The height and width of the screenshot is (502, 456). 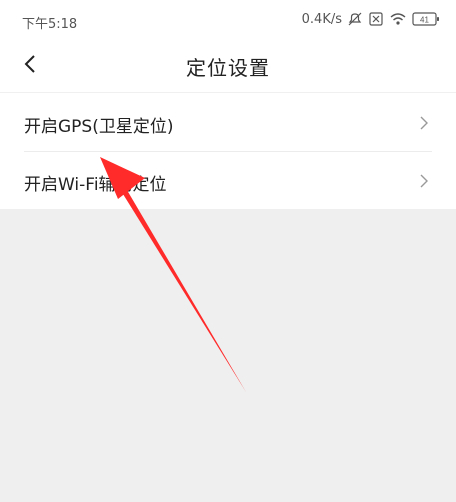 I want to click on network-speed: 0.4K/s, so click(x=321, y=19).